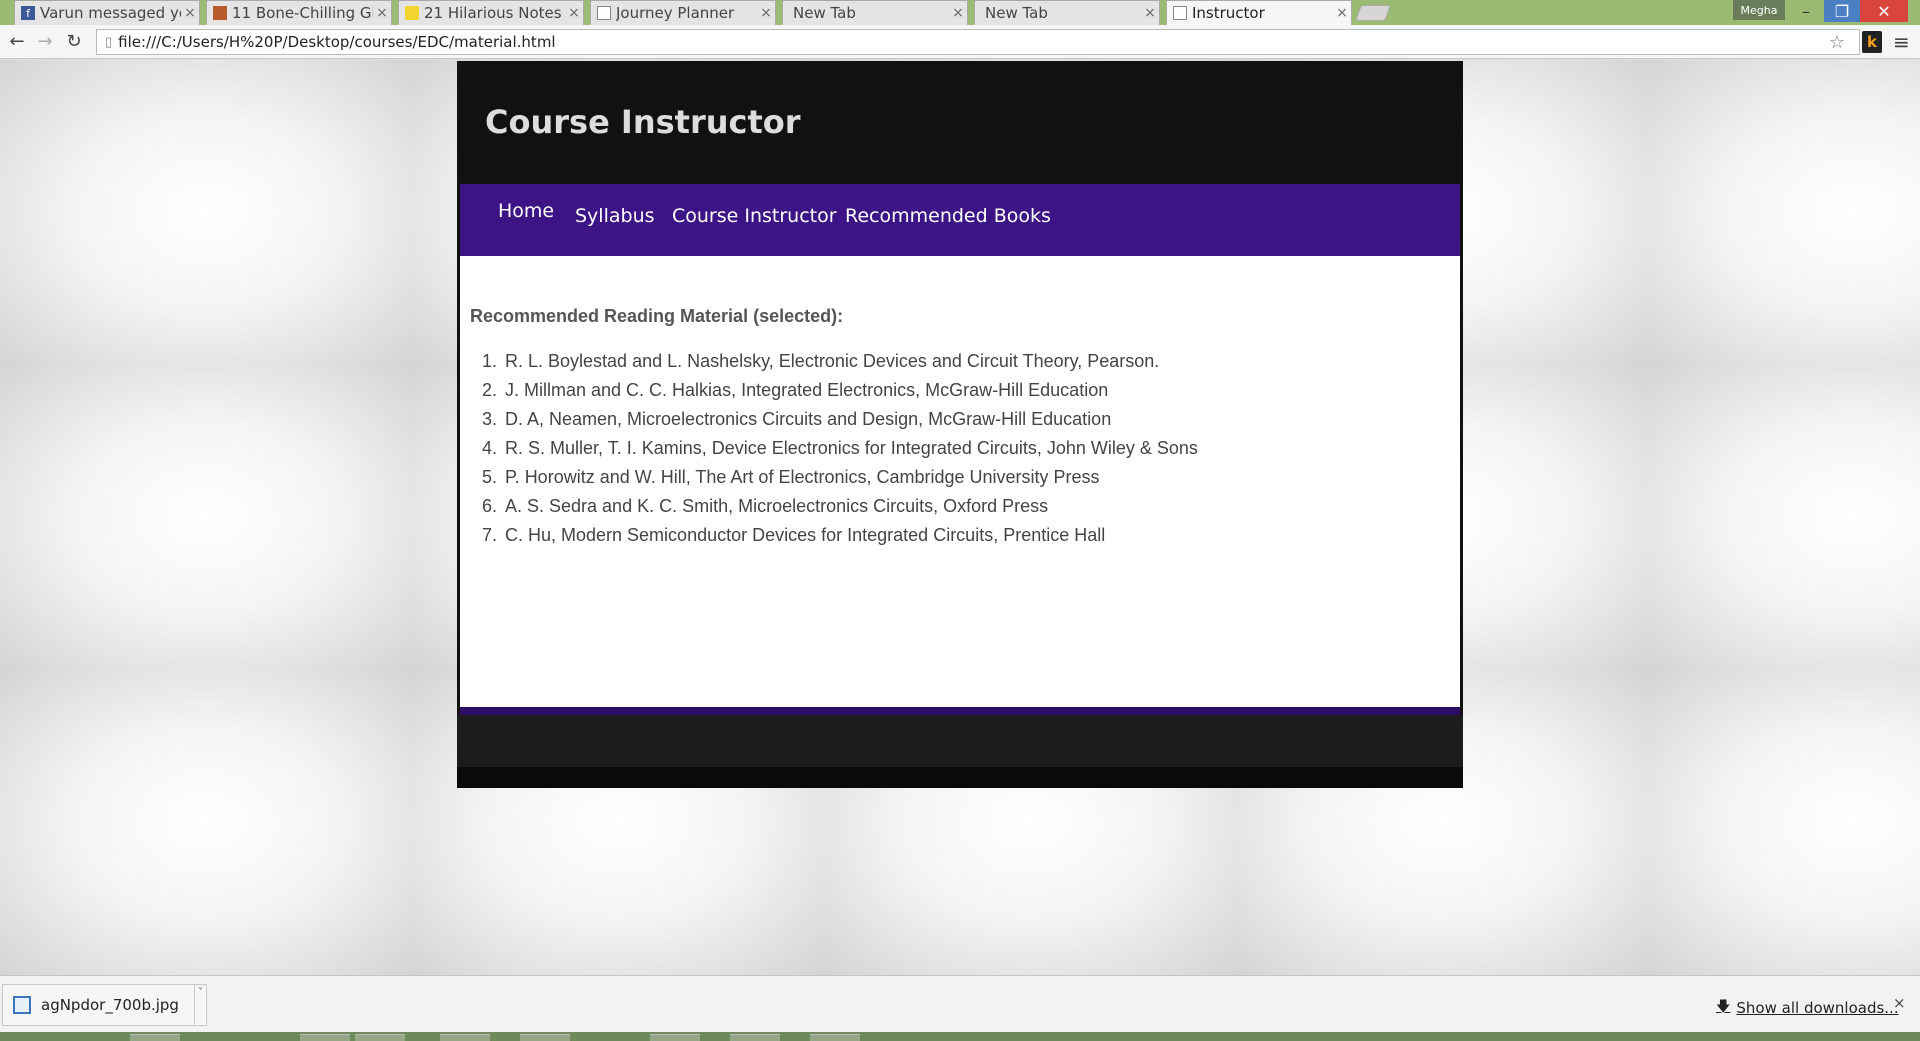 Image resolution: width=1920 pixels, height=1041 pixels. I want to click on tab-article: 11 Bone-Chilling Gho ×, so click(299, 12).